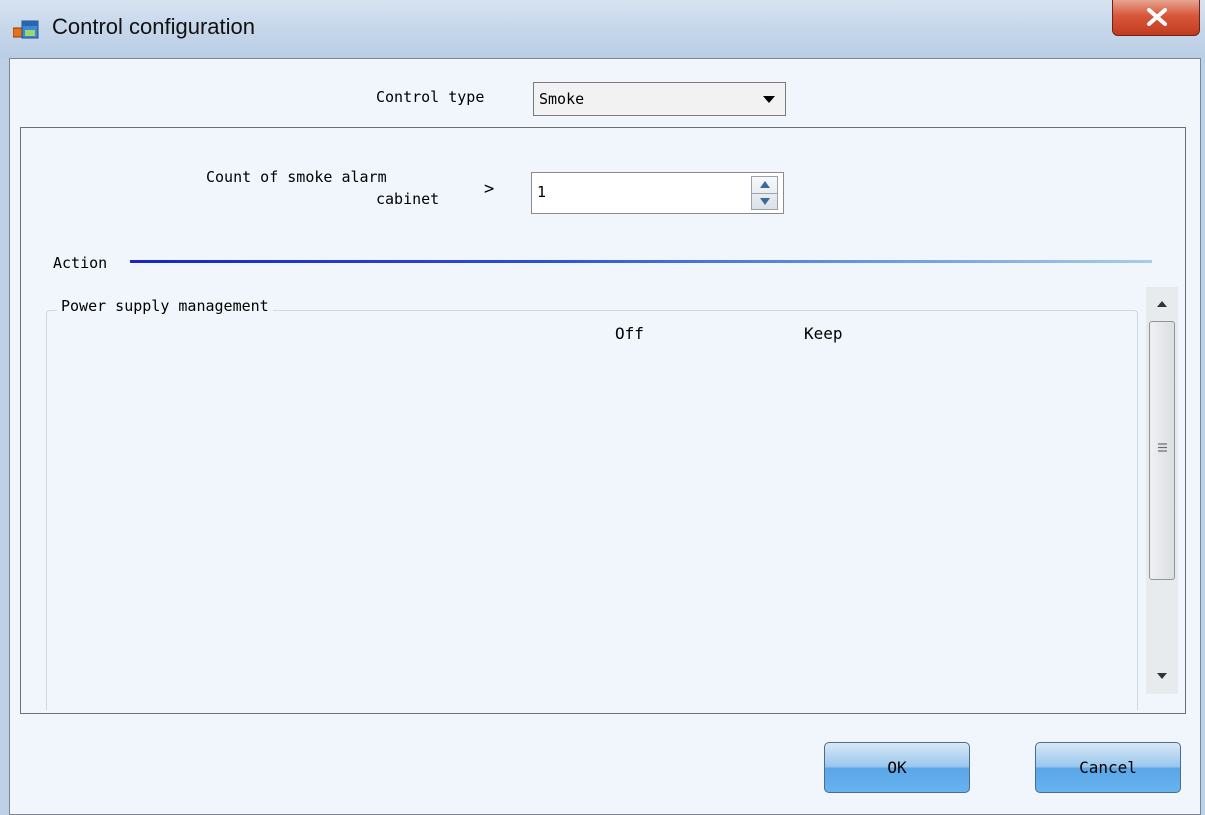 This screenshot has height=815, width=1205. I want to click on control-type-label: Control type, so click(430, 97).